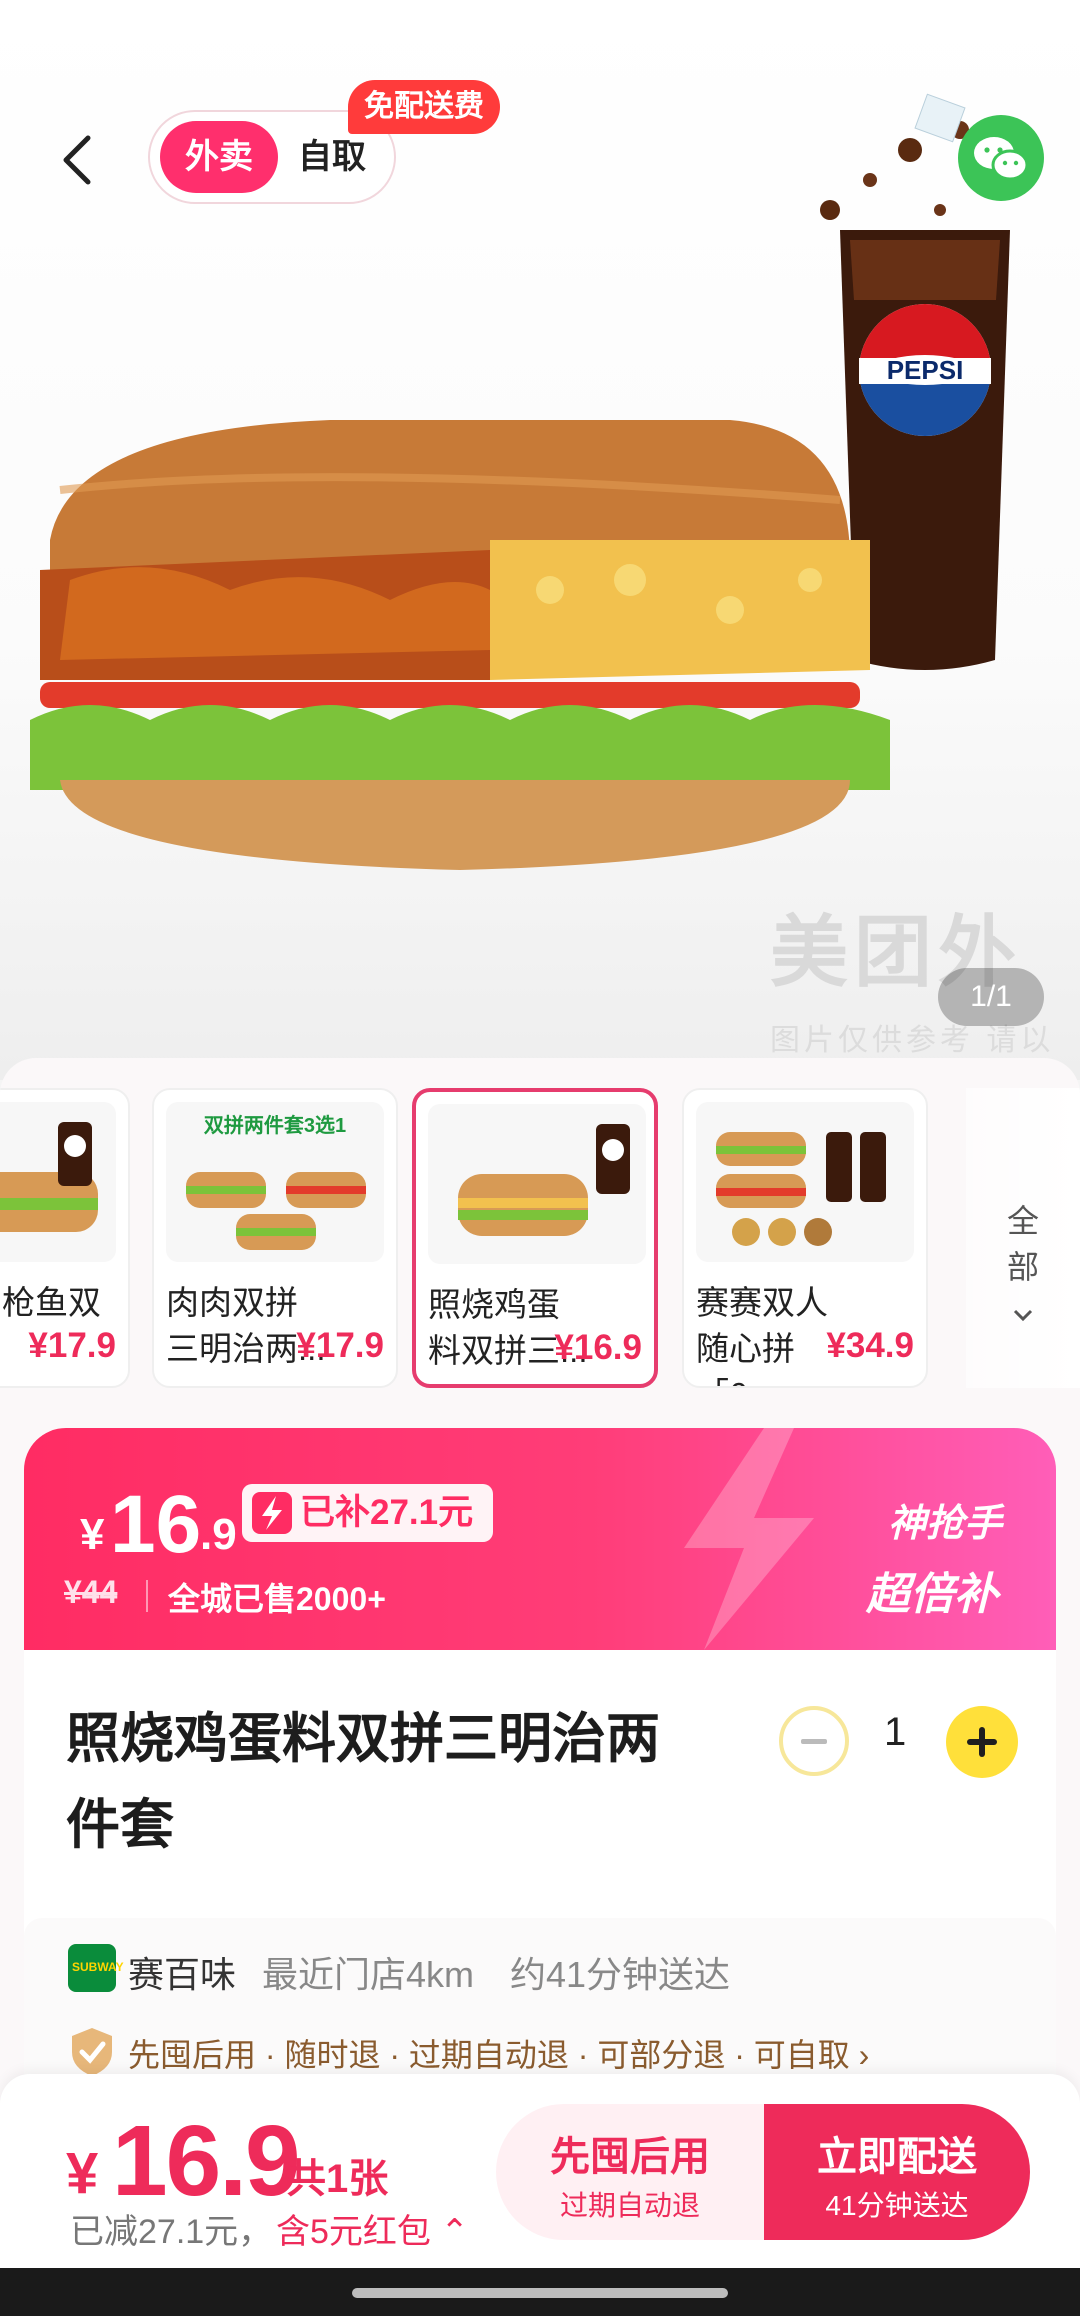  I want to click on original-price: ¥44, so click(91, 1592).